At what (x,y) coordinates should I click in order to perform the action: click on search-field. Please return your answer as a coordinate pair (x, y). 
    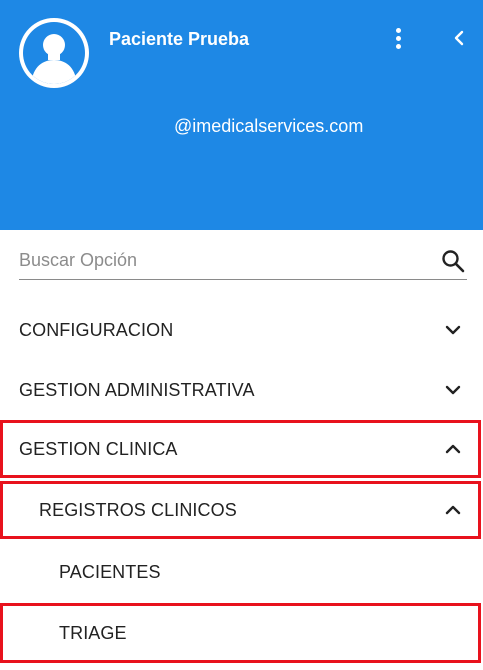
    Looking at the image, I should click on (243, 262).